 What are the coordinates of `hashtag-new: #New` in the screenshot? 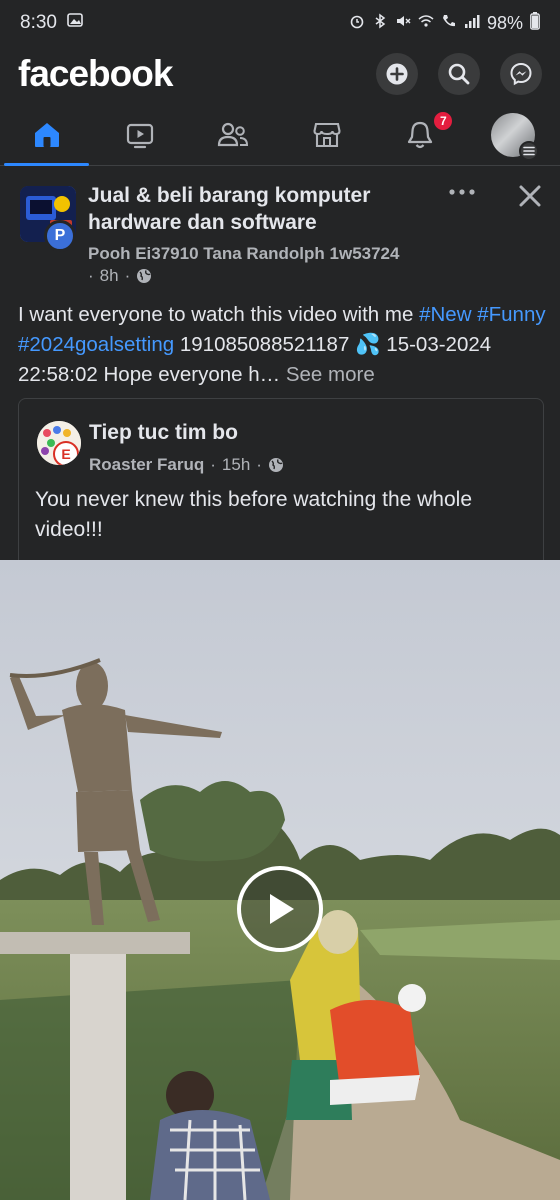 It's located at (445, 314).